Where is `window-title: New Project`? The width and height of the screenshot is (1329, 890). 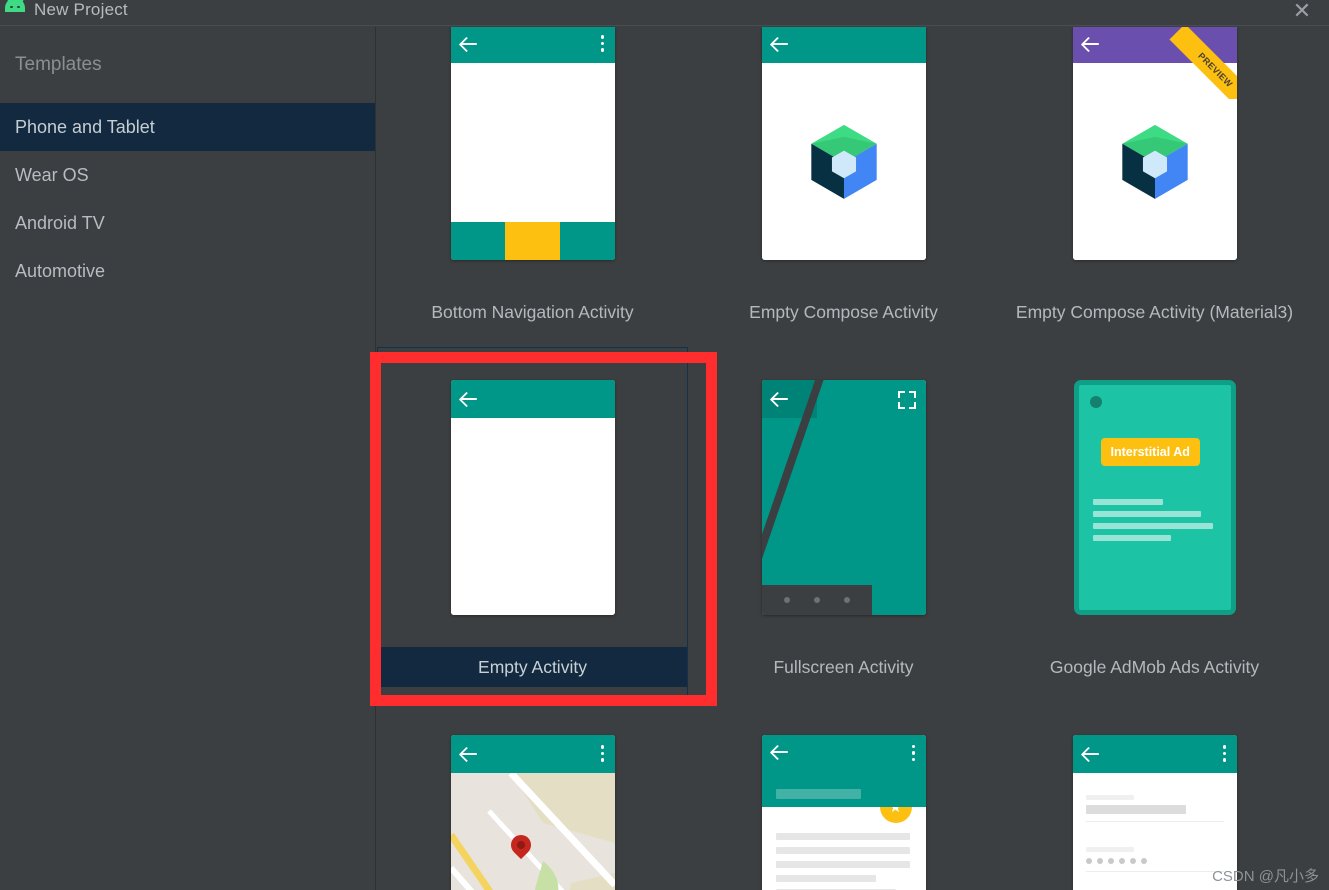 window-title: New Project is located at coordinates (81, 9).